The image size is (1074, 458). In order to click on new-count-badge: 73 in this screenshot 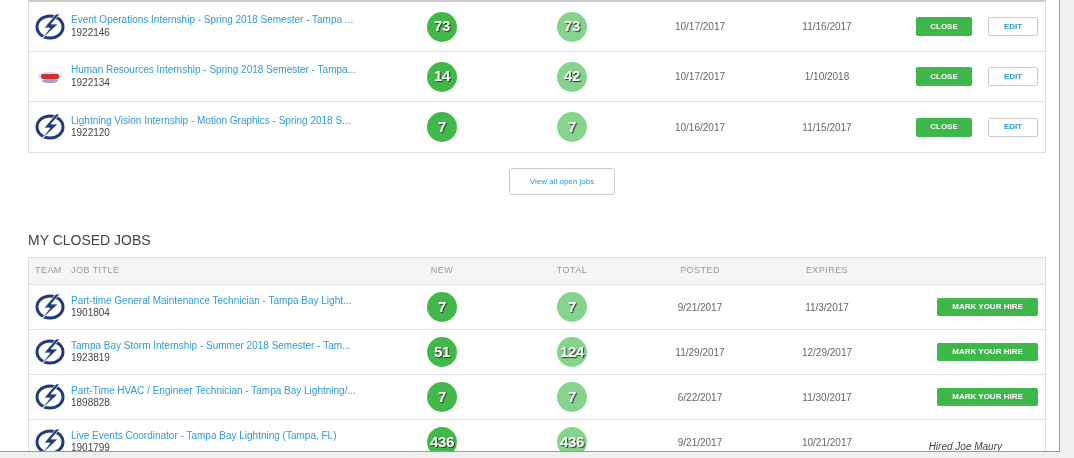, I will do `click(442, 26)`.